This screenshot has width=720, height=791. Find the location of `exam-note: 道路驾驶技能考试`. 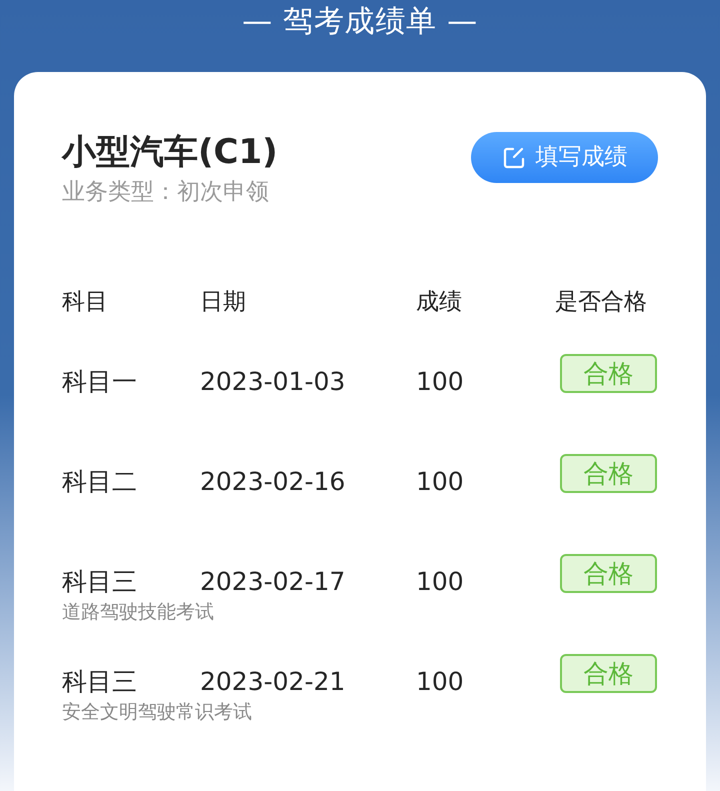

exam-note: 道路驾驶技能考试 is located at coordinates (138, 612).